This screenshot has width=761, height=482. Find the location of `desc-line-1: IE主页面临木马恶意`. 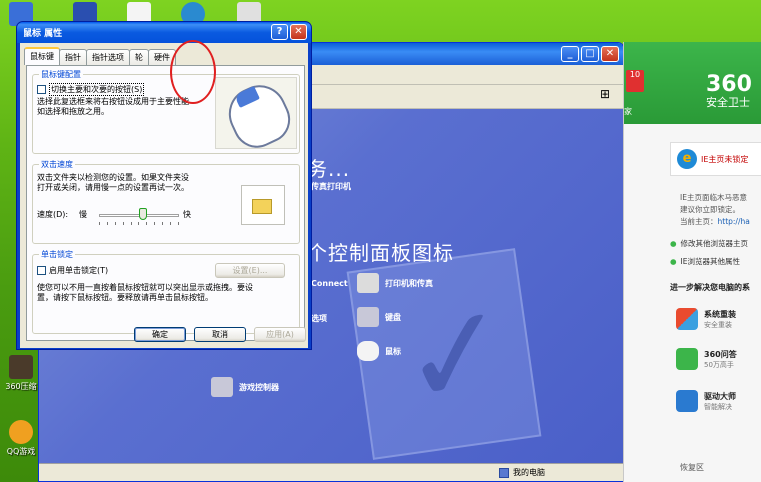

desc-line-1: IE主页面临木马恶意 is located at coordinates (713, 197).